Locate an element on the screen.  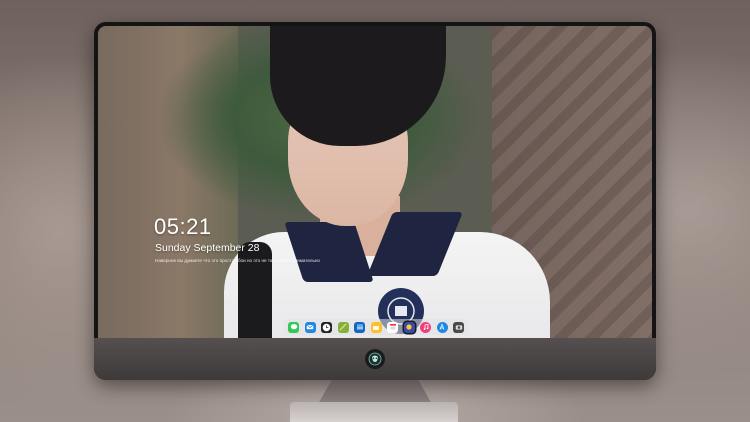
lock-screen-clock: 05:21 is located at coordinates (183, 226).